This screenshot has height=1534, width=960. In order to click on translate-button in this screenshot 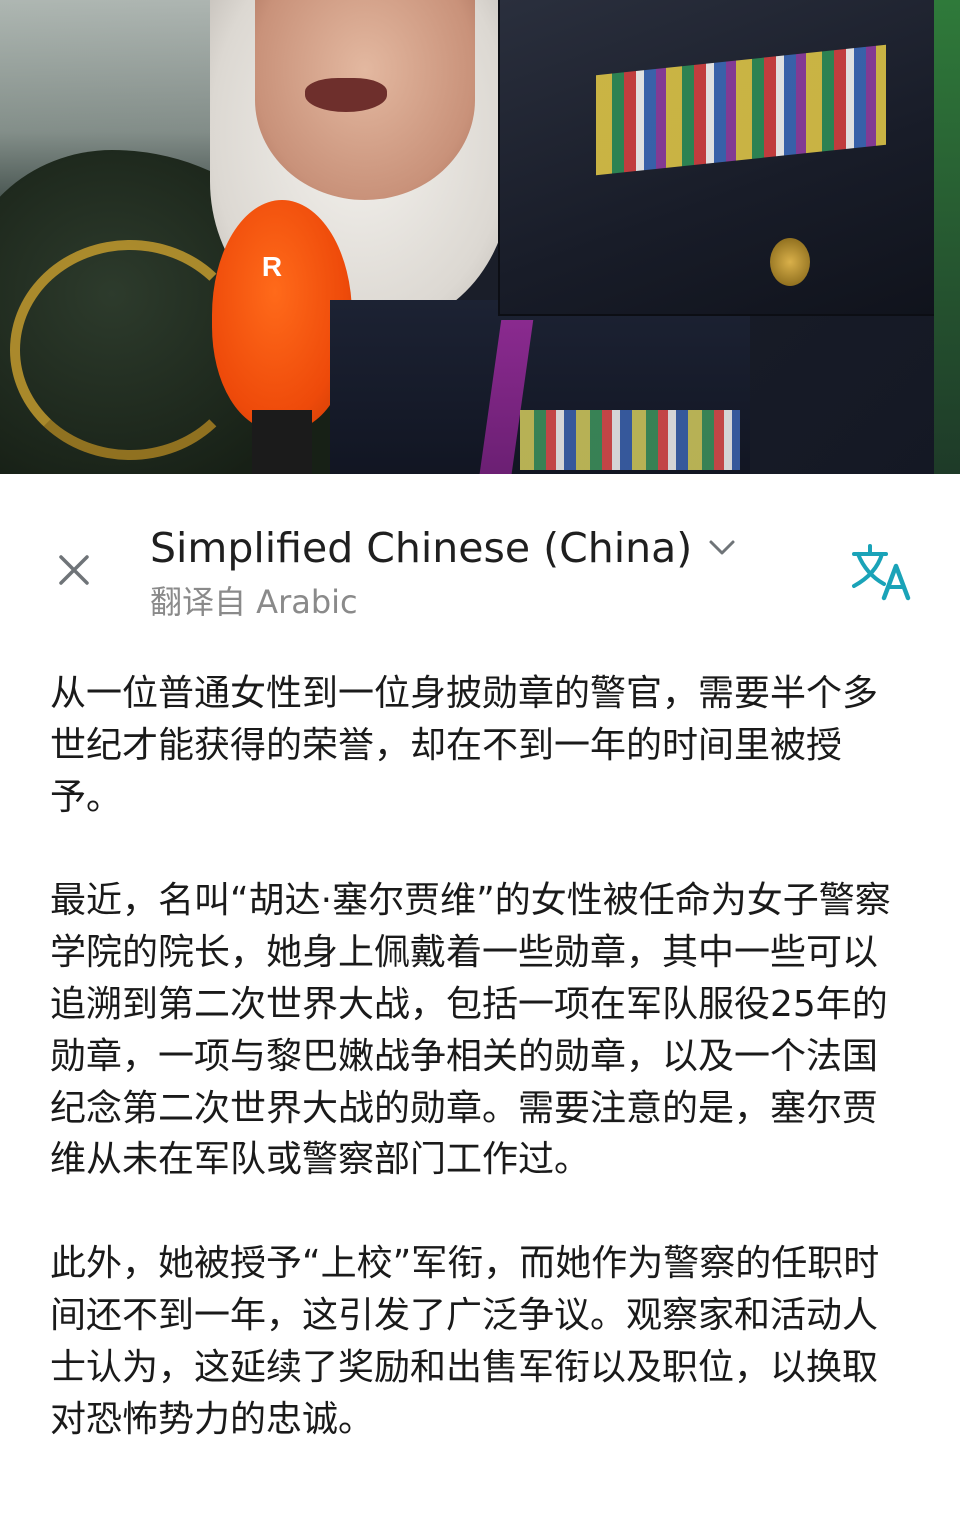, I will do `click(881, 572)`.